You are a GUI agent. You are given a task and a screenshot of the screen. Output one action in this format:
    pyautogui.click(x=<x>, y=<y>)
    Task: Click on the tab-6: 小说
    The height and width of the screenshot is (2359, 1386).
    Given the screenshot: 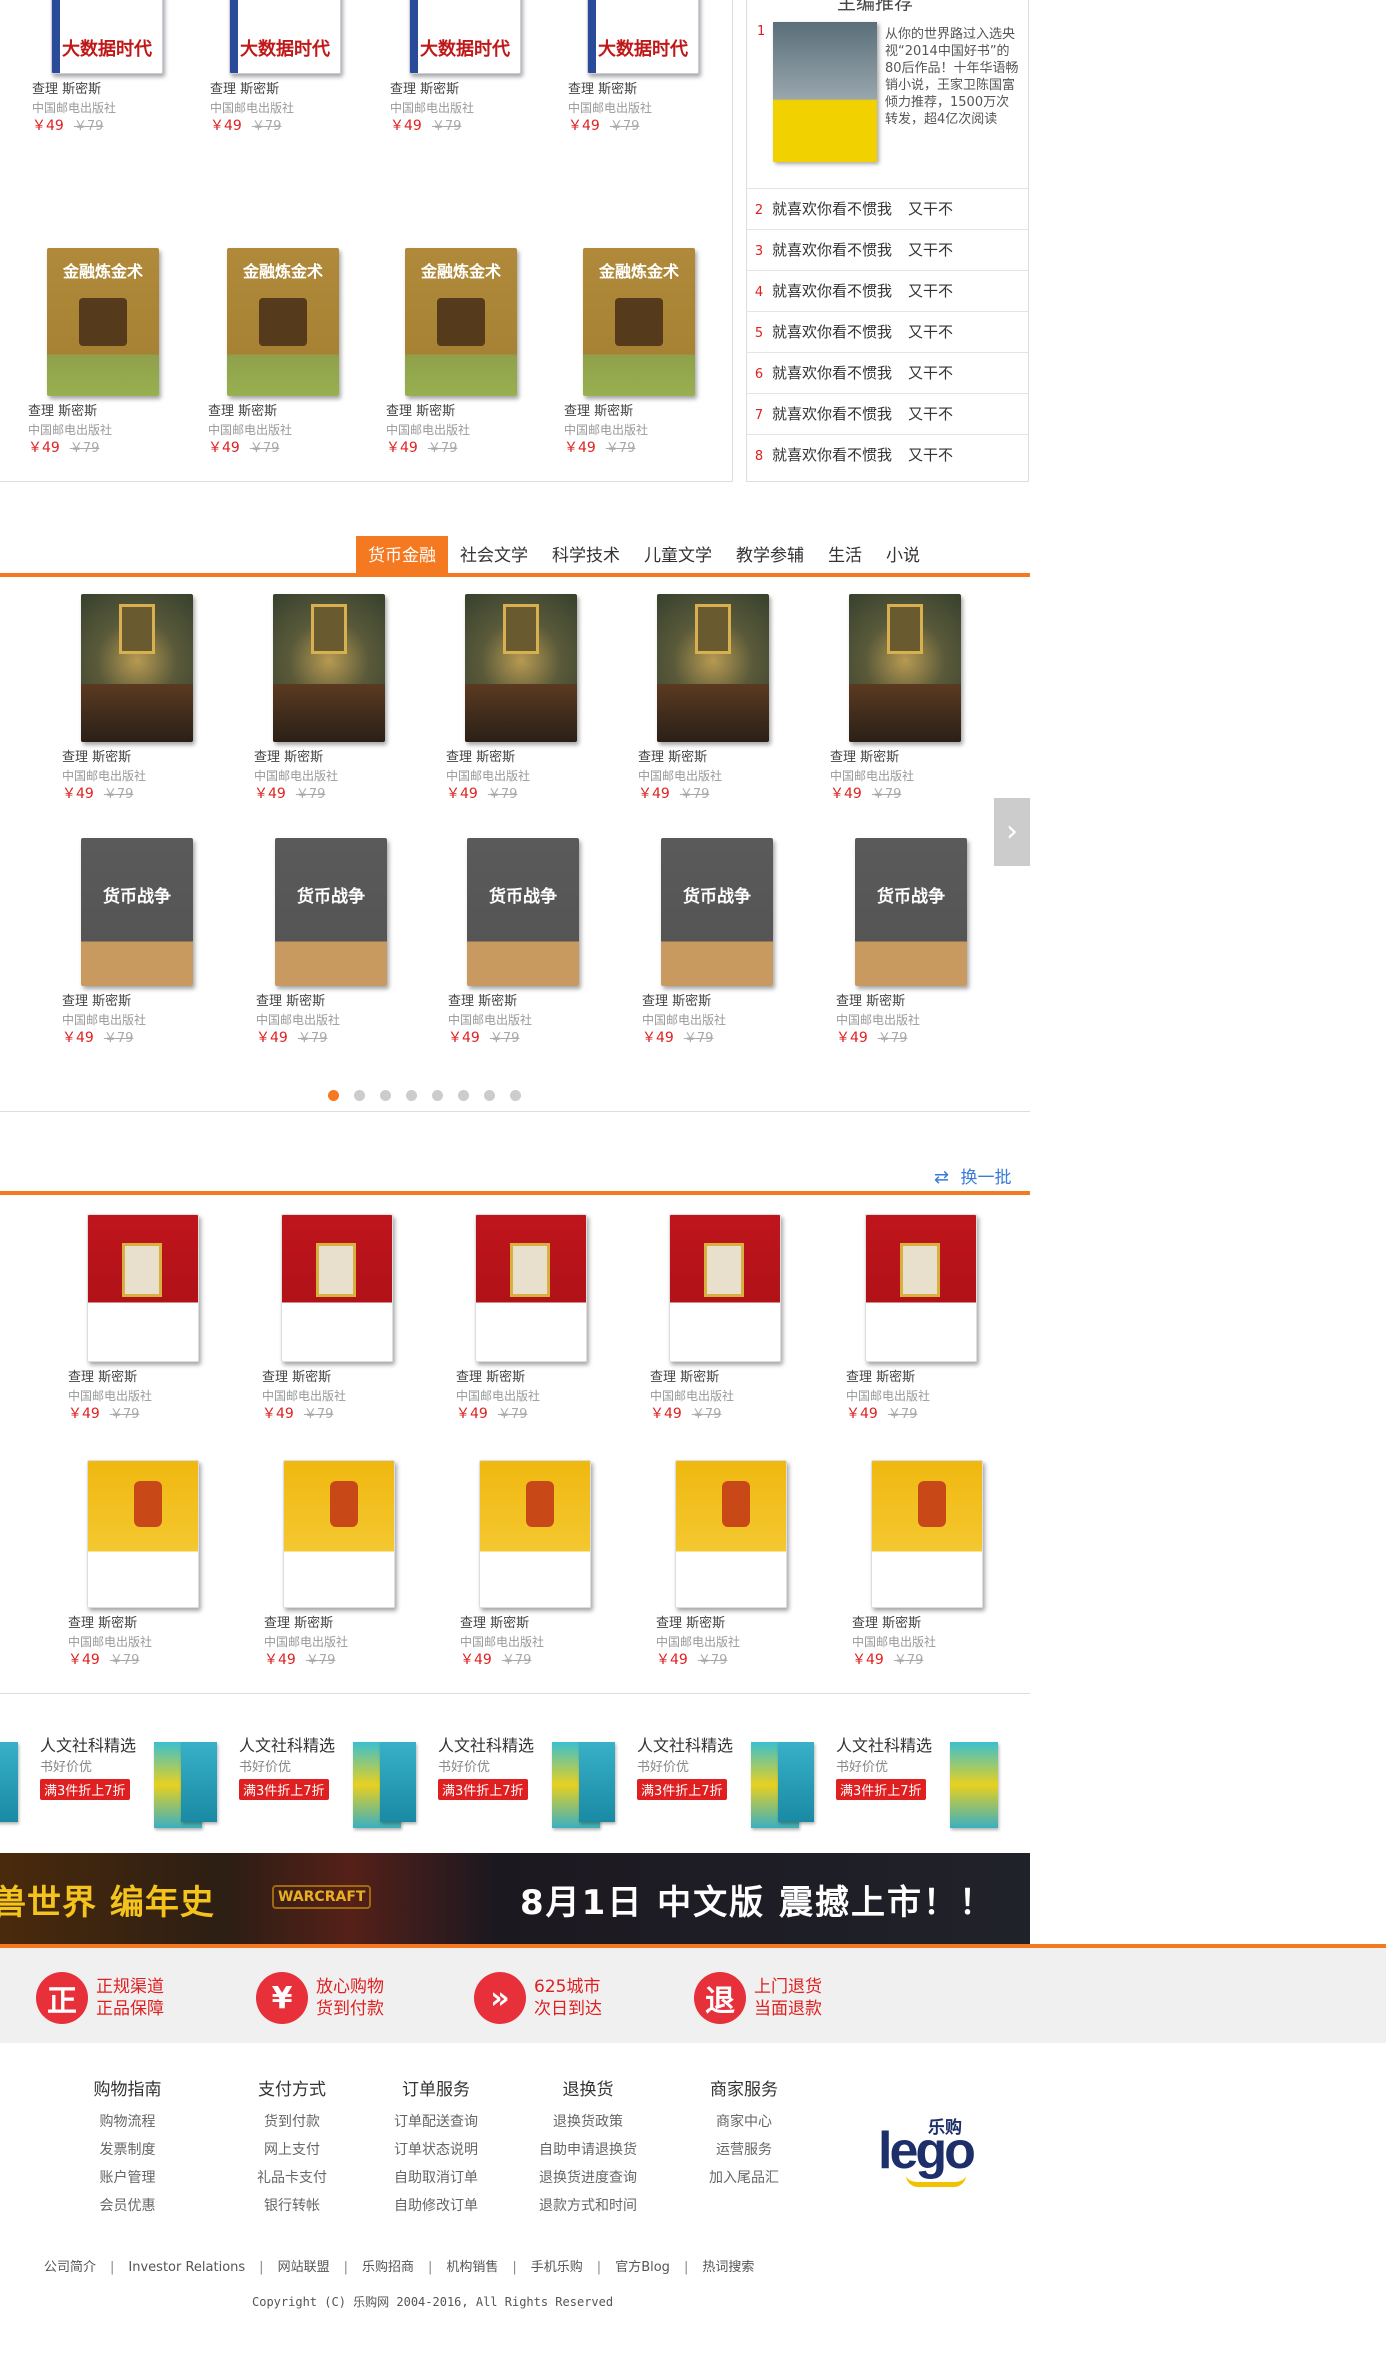 What is the action you would take?
    pyautogui.click(x=903, y=556)
    